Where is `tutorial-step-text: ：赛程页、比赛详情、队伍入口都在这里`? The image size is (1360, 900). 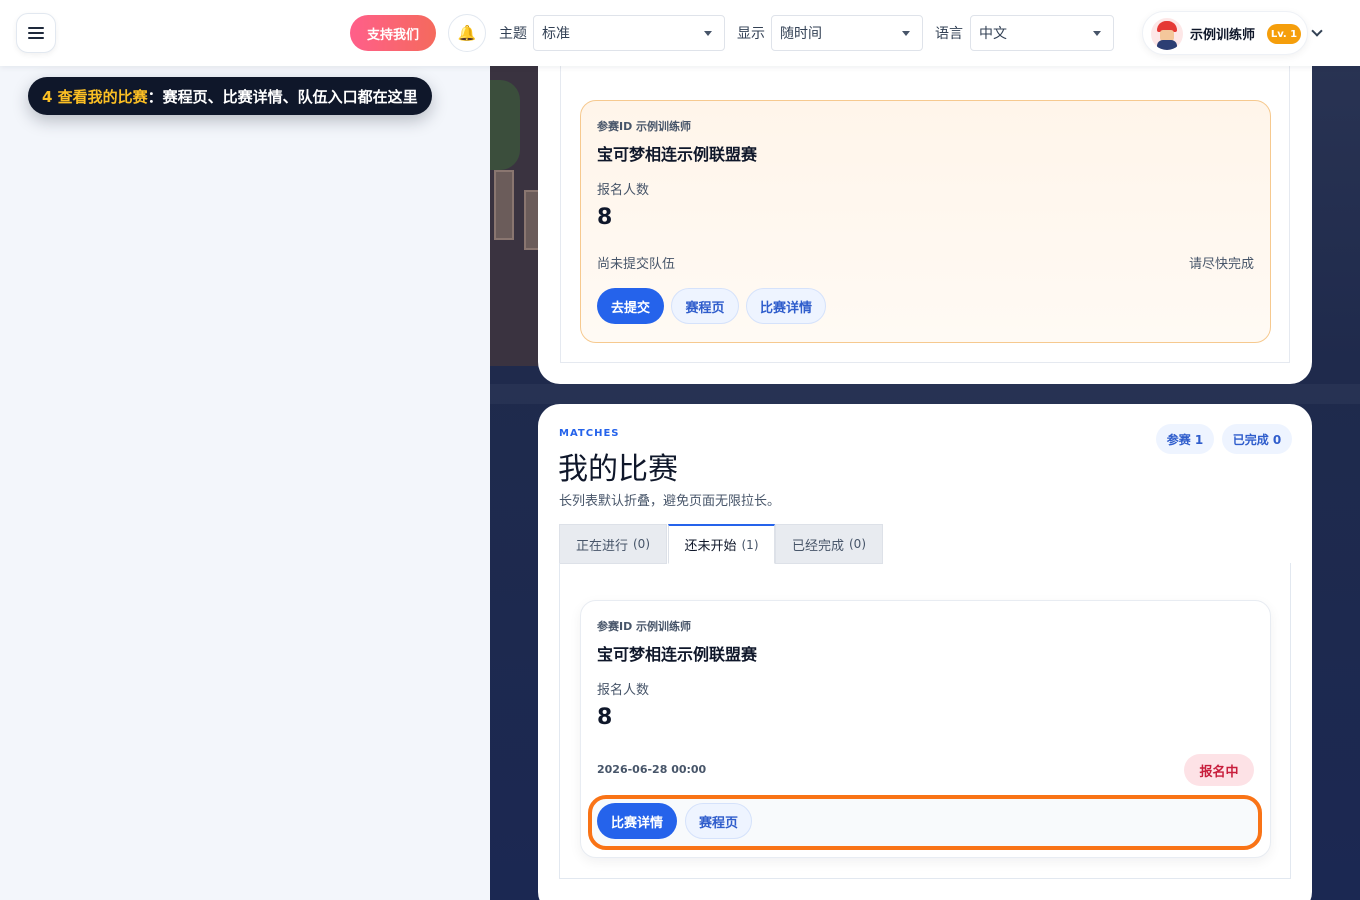
tutorial-step-text: ：赛程页、比赛详情、队伍入口都在这里 is located at coordinates (282, 96).